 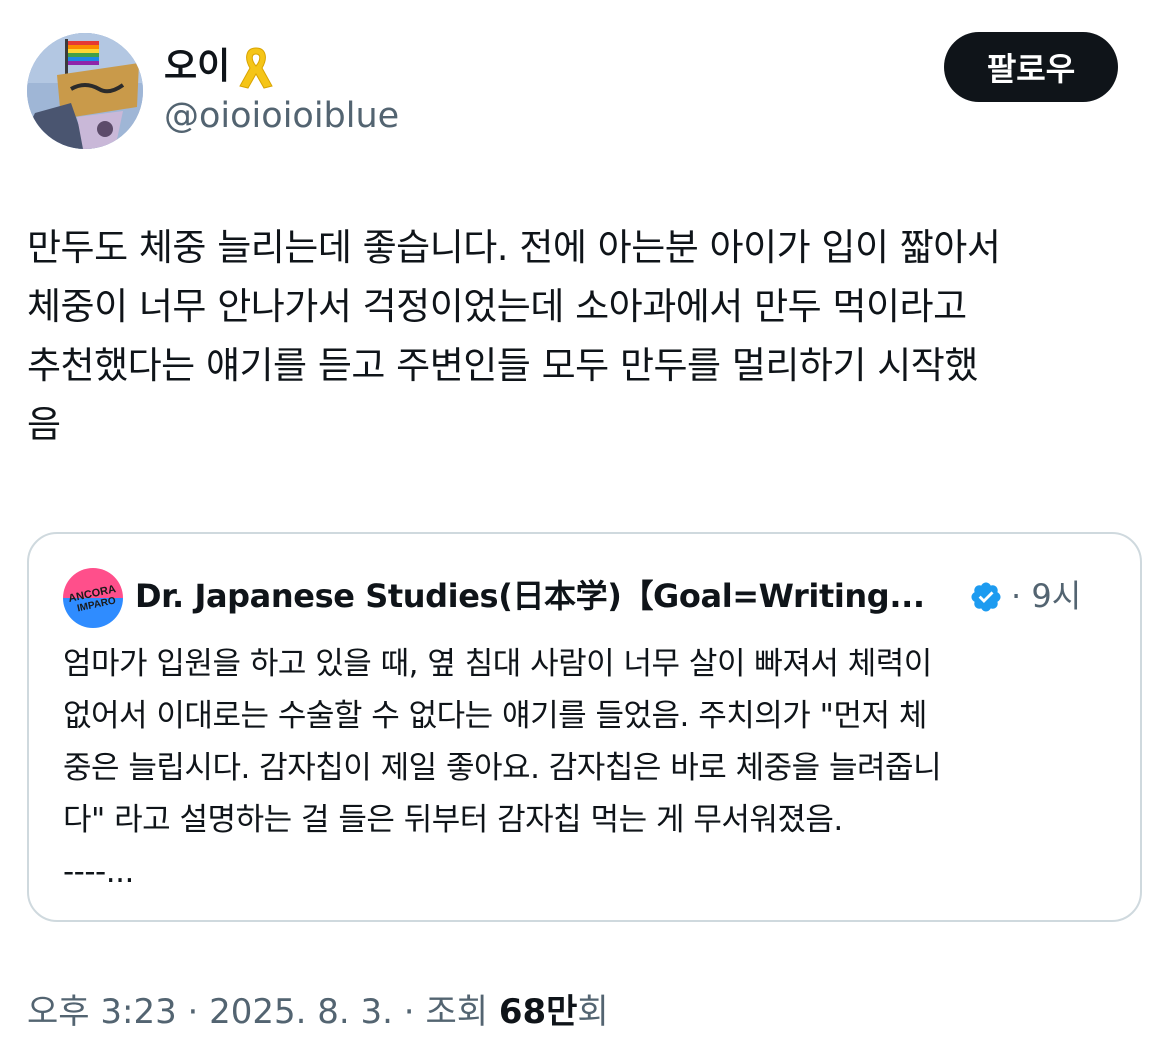 I want to click on quoted-text-line: 중은 늘립시다. 감자칩이 제일 좋아요. 감자칩은 바로 체중을 늘려줍니, so click(x=502, y=768).